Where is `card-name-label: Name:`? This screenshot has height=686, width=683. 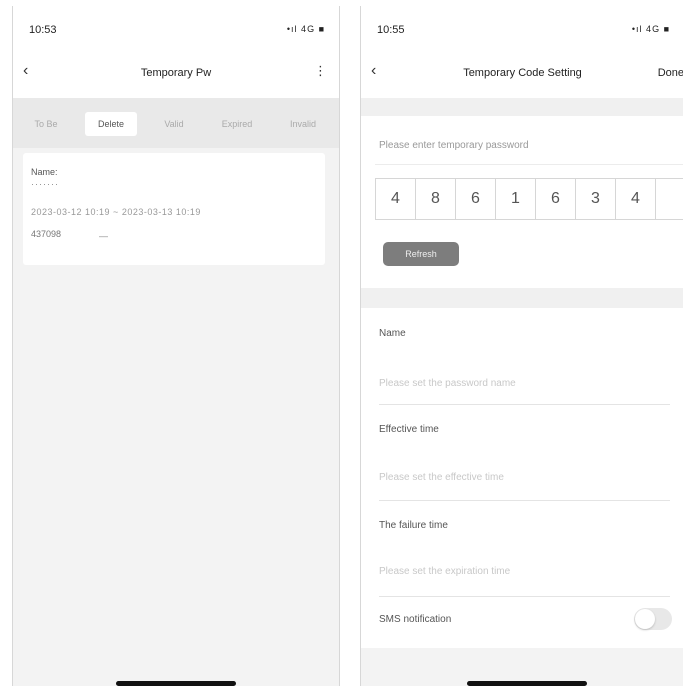
card-name-label: Name: is located at coordinates (44, 172).